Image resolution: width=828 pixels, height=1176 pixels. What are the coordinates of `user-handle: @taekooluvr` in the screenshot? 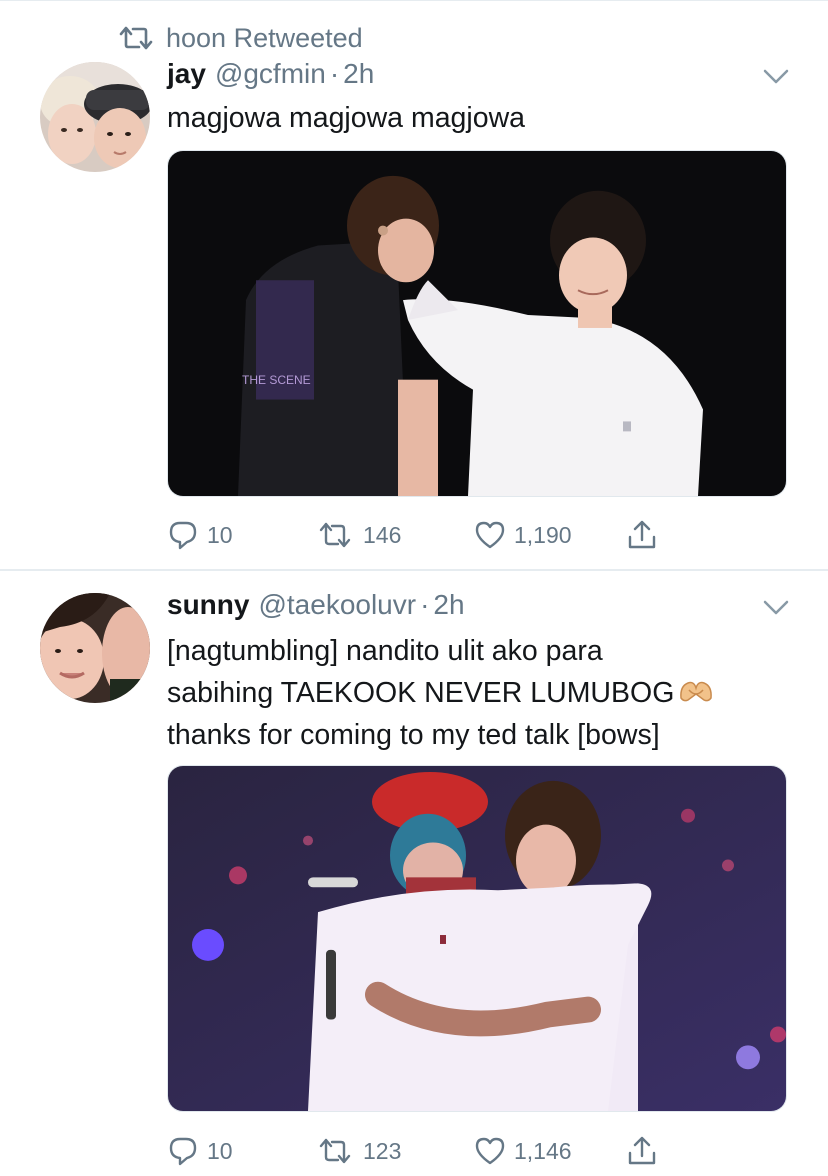 It's located at (337, 605).